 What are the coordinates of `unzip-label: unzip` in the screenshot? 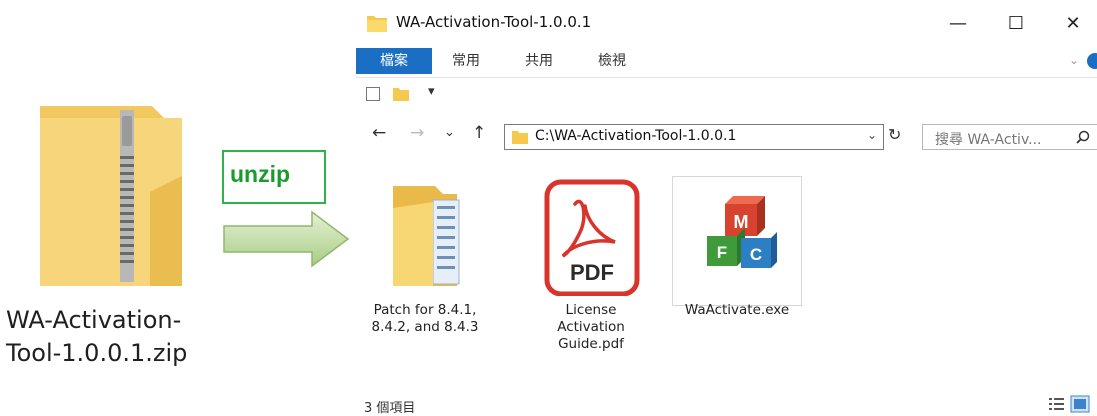 It's located at (260, 174).